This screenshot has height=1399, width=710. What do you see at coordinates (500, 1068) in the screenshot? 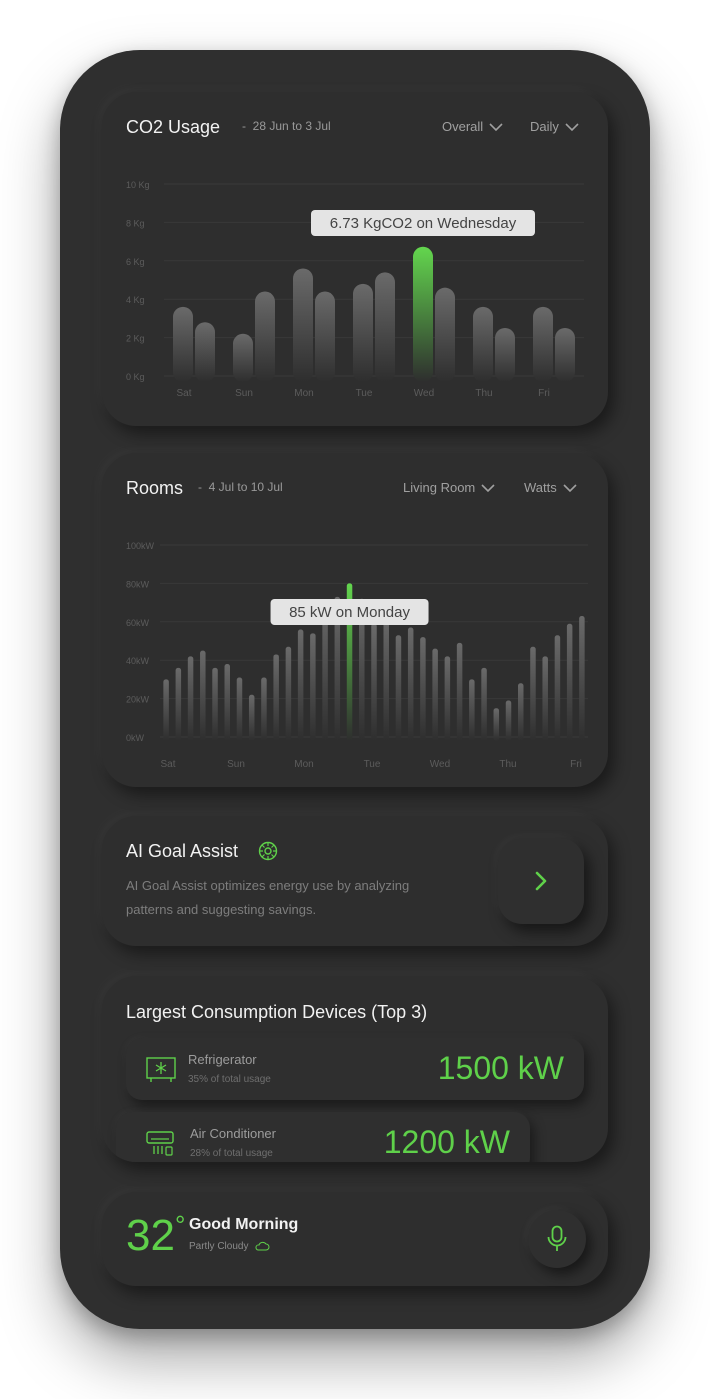
I see `device-value: 1500 kW` at bounding box center [500, 1068].